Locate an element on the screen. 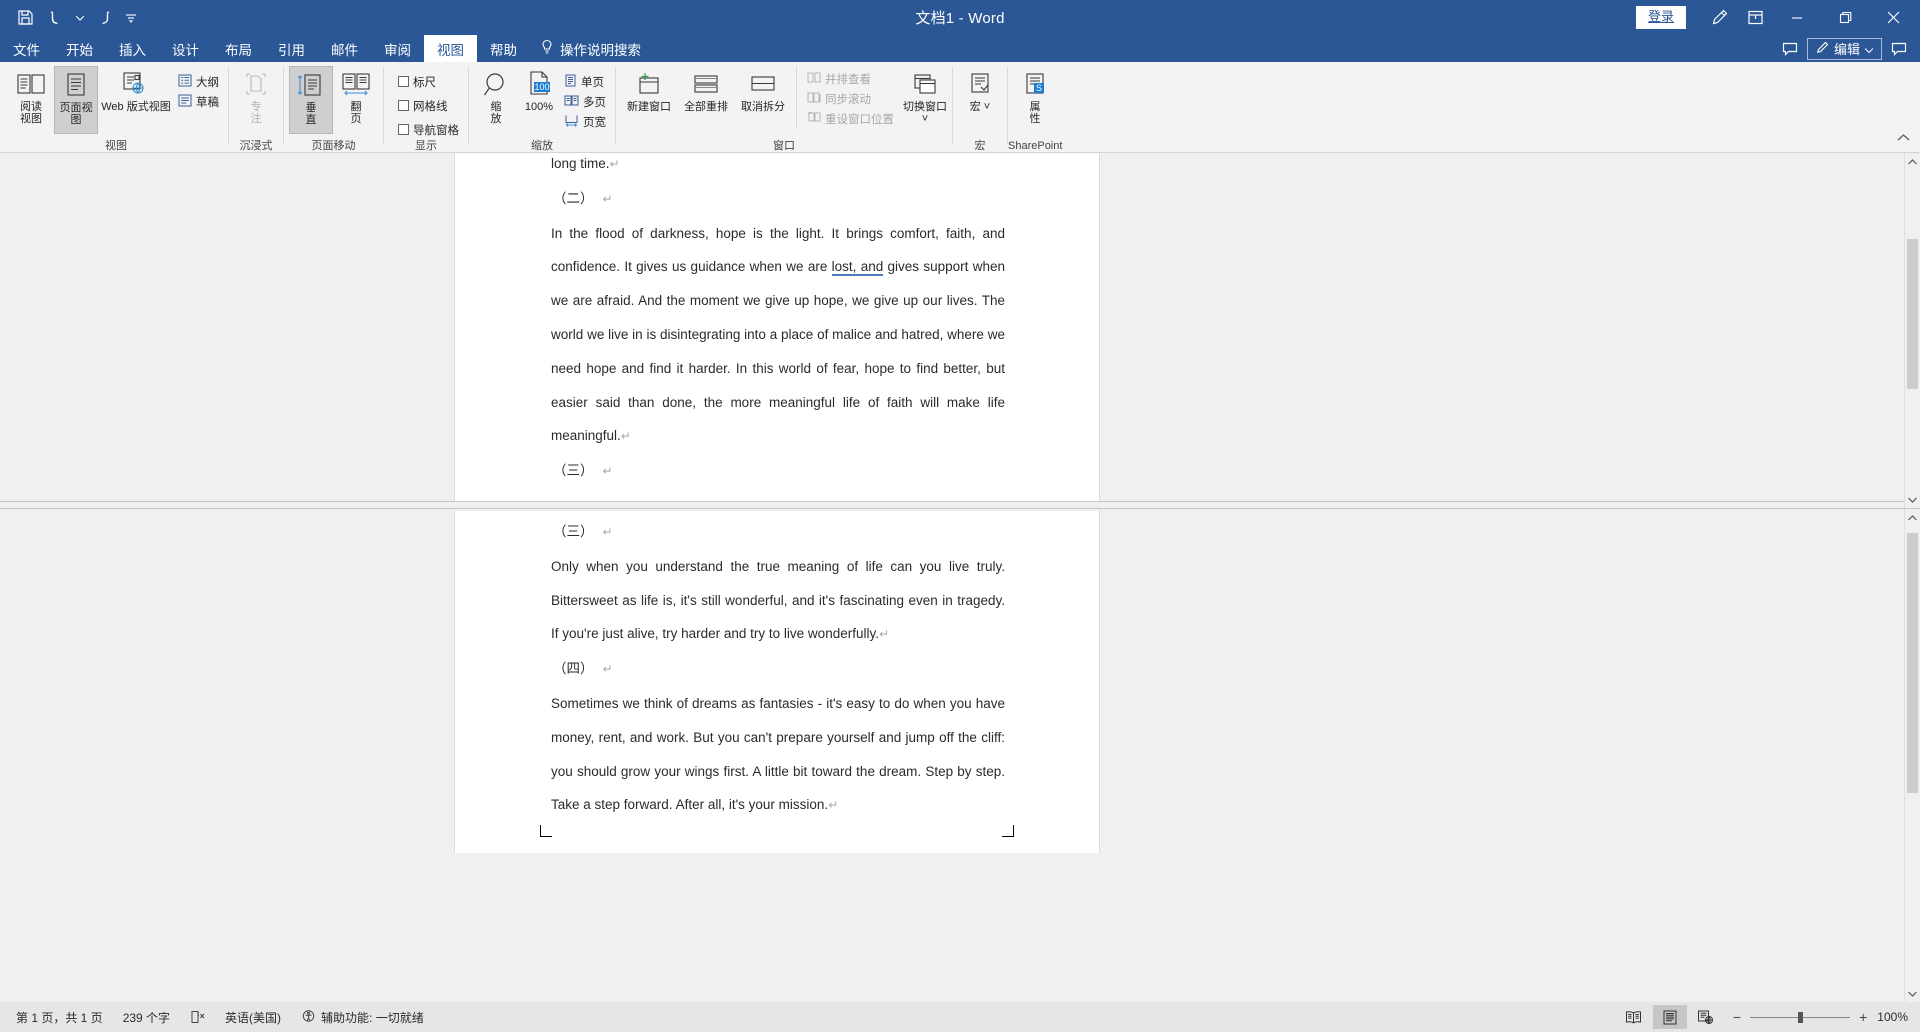 Image resolution: width=1920 pixels, height=1032 pixels. zoom-track is located at coordinates (1800, 1017).